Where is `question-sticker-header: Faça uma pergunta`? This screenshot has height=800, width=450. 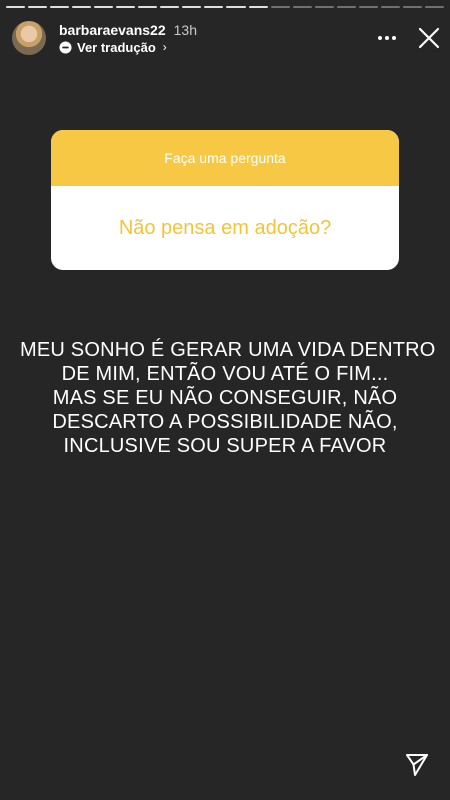 question-sticker-header: Faça uma pergunta is located at coordinates (225, 158).